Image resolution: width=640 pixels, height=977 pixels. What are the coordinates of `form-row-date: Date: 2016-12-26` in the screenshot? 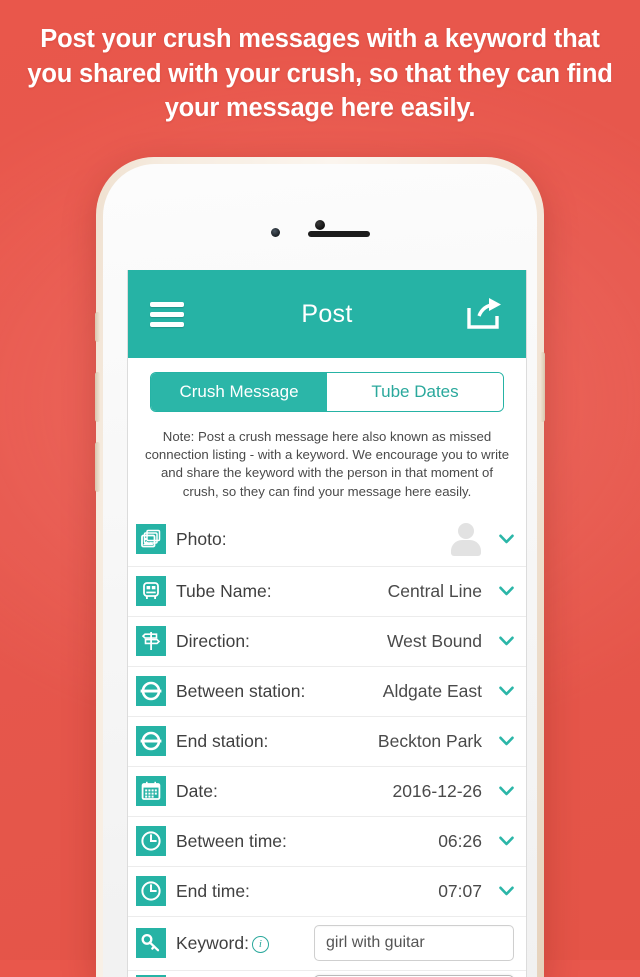 It's located at (327, 792).